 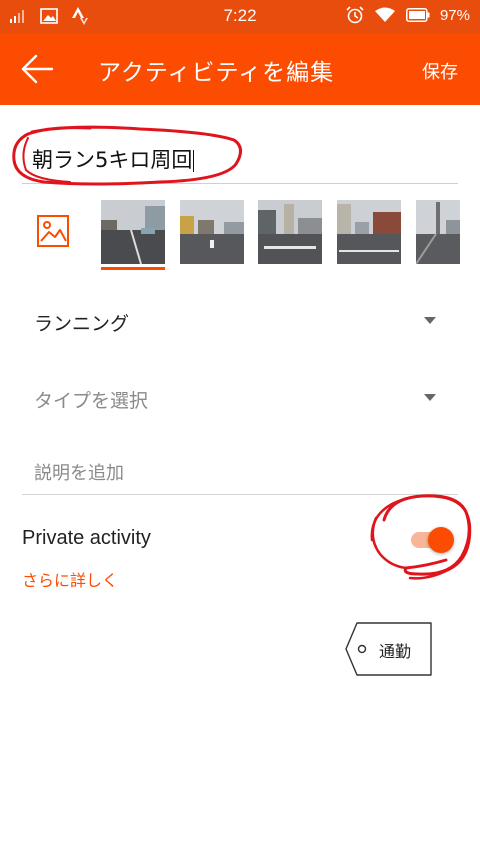 What do you see at coordinates (240, 470) in the screenshot?
I see `description-input: 説明を追加` at bounding box center [240, 470].